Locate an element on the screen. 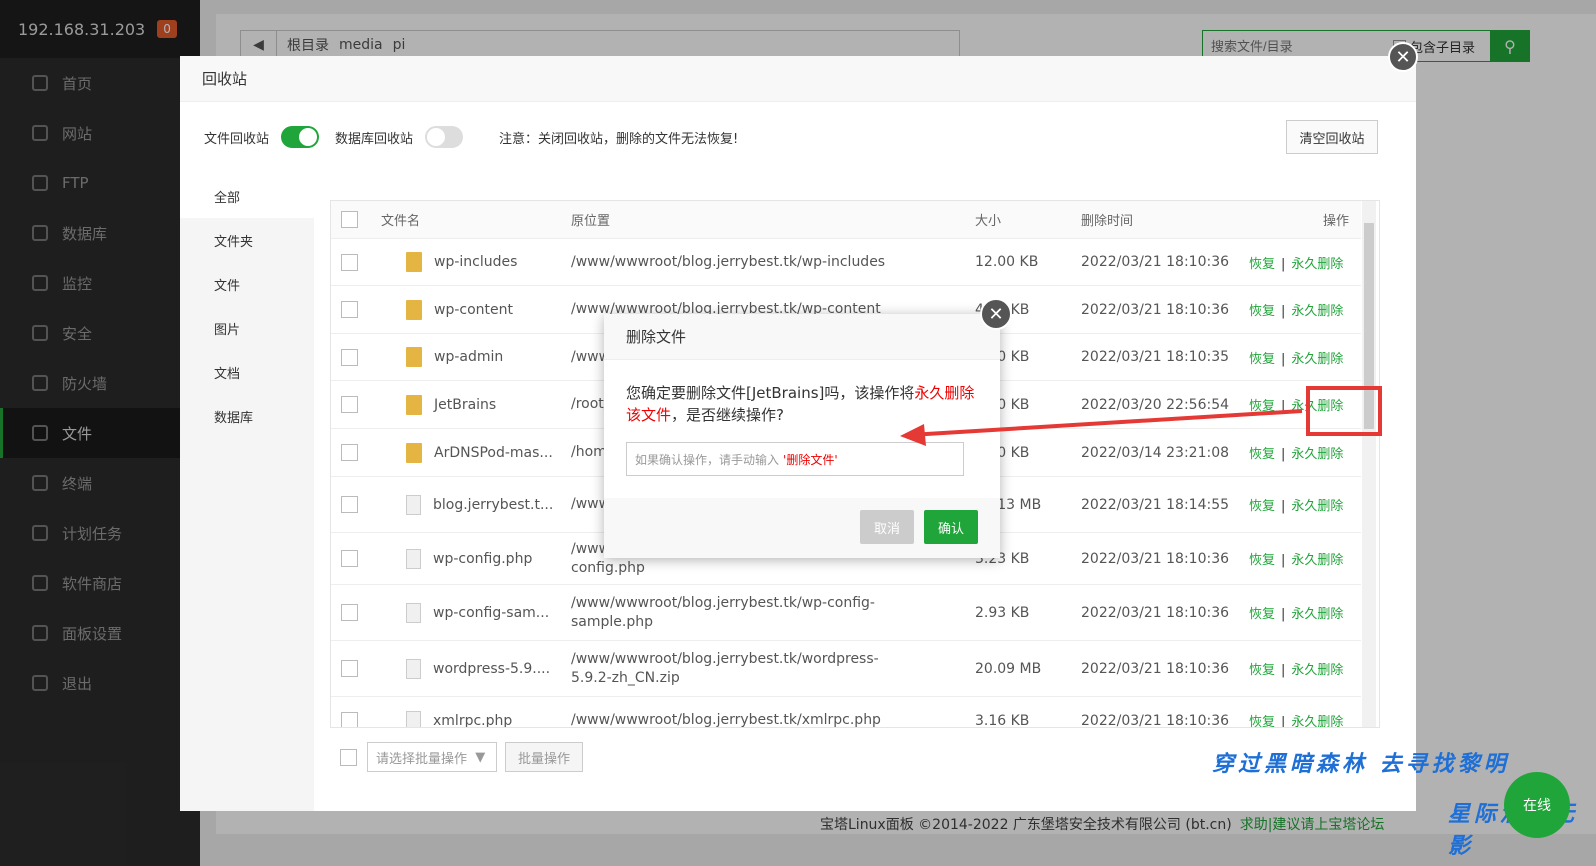  annotation-arrow is located at coordinates (1101, 427).